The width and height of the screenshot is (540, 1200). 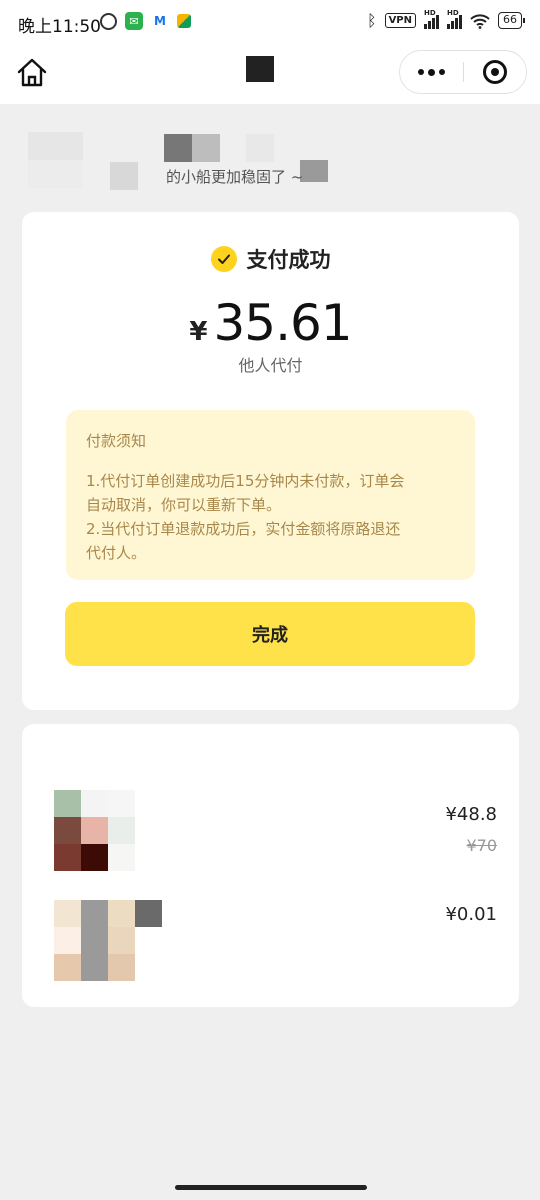 I want to click on banner: 的小船更加稳固了 ~, so click(x=198, y=162).